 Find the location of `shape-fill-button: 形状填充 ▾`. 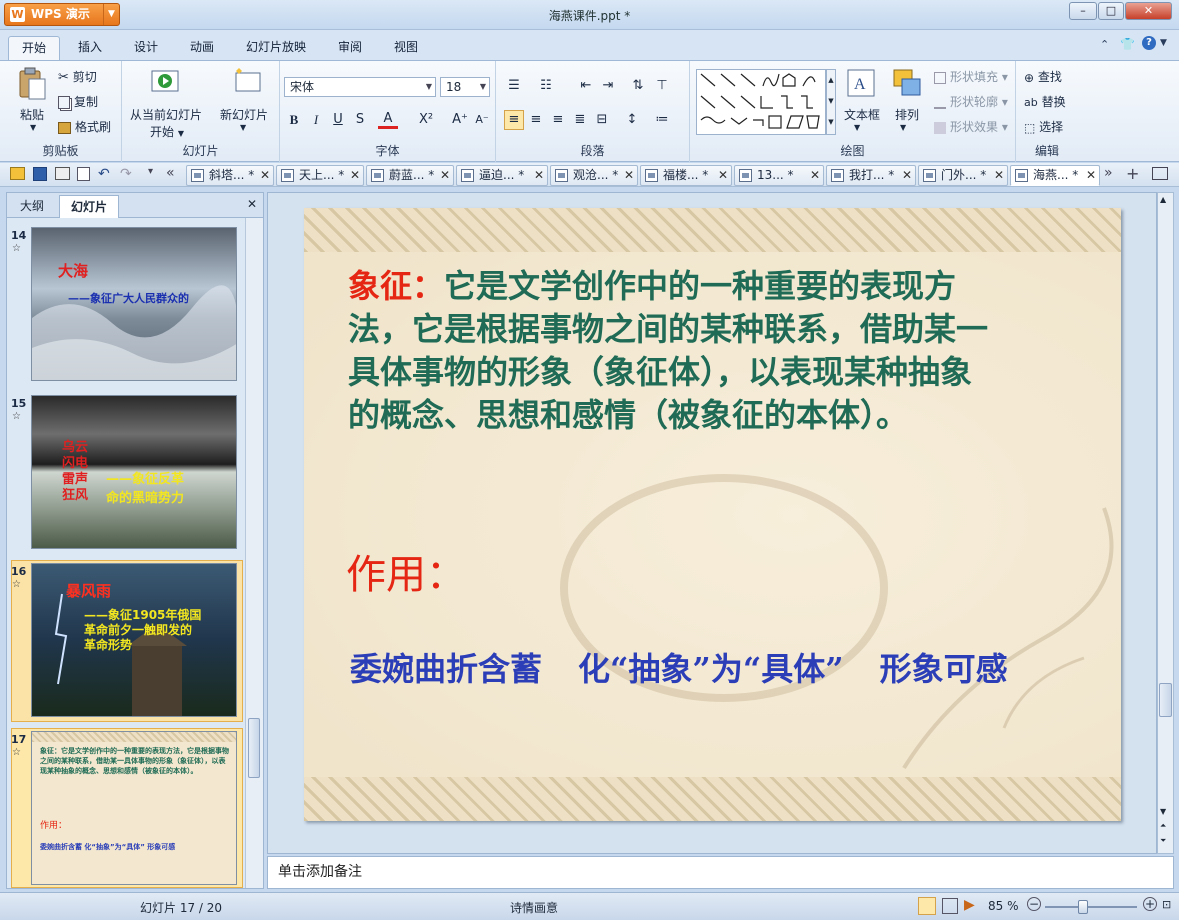

shape-fill-button: 形状填充 ▾ is located at coordinates (971, 76).